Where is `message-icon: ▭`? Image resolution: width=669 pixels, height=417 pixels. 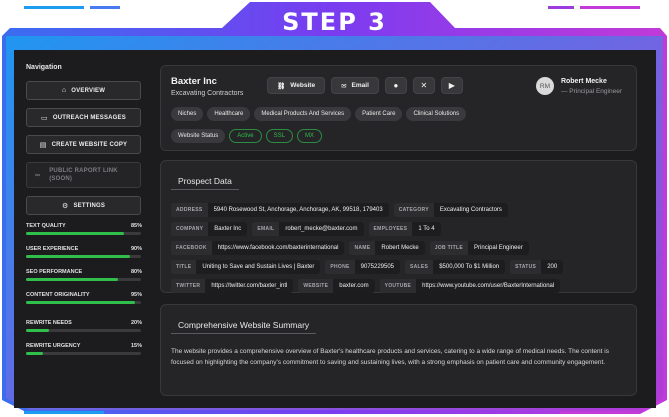
message-icon: ▭ is located at coordinates (44, 118).